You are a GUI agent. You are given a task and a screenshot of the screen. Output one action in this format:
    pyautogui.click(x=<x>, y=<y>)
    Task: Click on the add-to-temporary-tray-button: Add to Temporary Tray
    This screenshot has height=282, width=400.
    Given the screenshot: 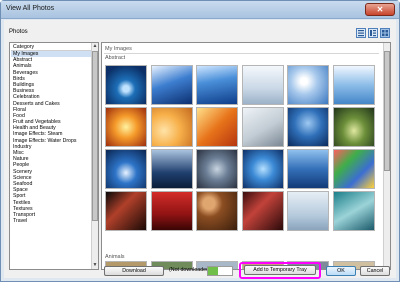 What is the action you would take?
    pyautogui.click(x=280, y=270)
    